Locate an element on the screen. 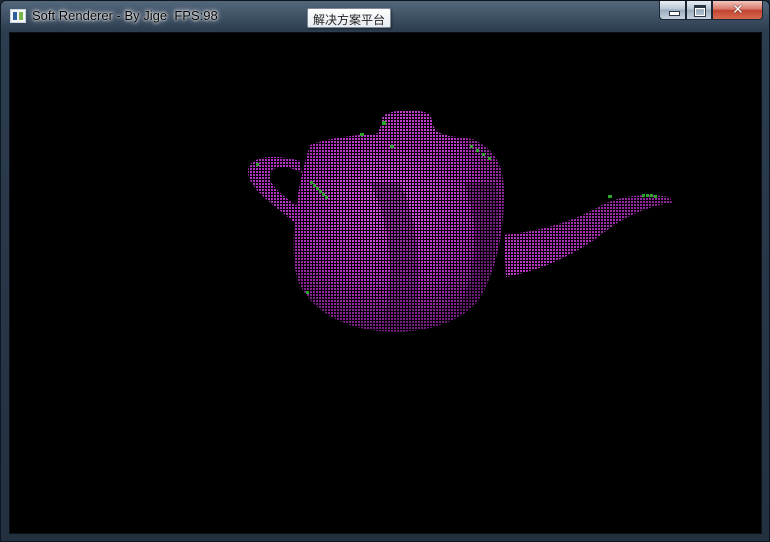 Image resolution: width=770 pixels, height=542 pixels. app-window-icon is located at coordinates (18, 16).